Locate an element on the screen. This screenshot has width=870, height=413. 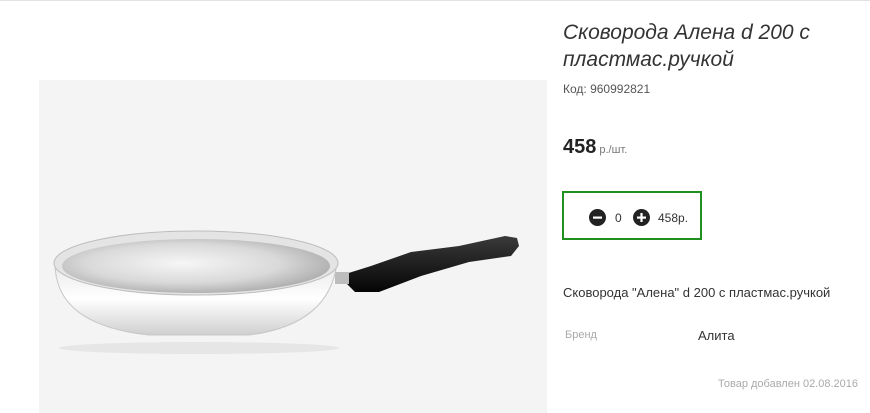
minus-circle-icon is located at coordinates (597, 217).